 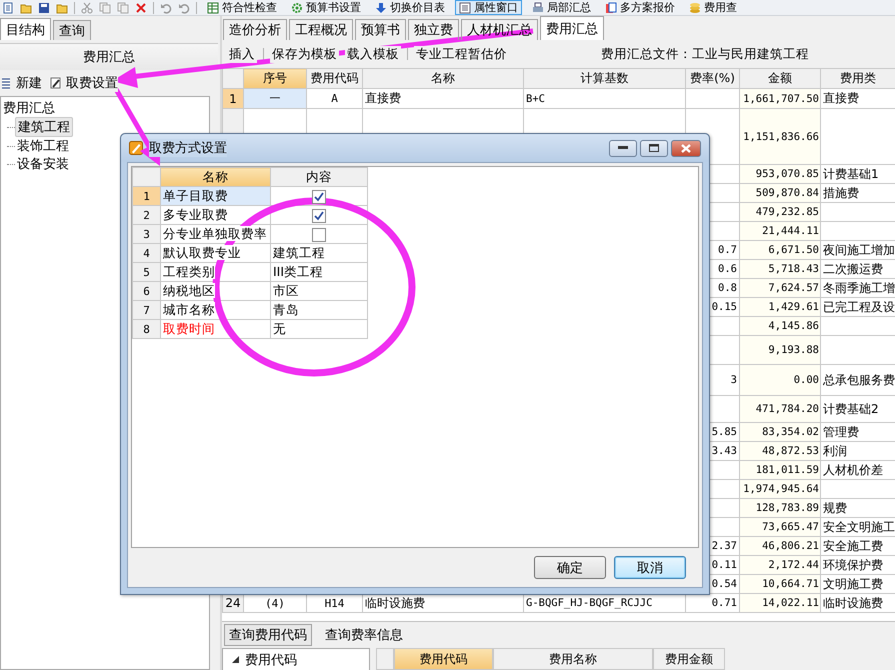 What do you see at coordinates (780, 269) in the screenshot?
I see `table-cell: 5,718.43` at bounding box center [780, 269].